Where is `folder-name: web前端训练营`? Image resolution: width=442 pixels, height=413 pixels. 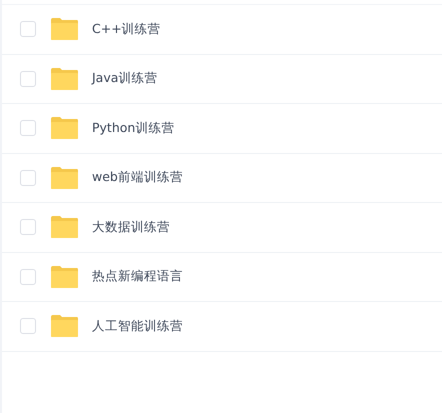
folder-name: web前端训练营 is located at coordinates (137, 178).